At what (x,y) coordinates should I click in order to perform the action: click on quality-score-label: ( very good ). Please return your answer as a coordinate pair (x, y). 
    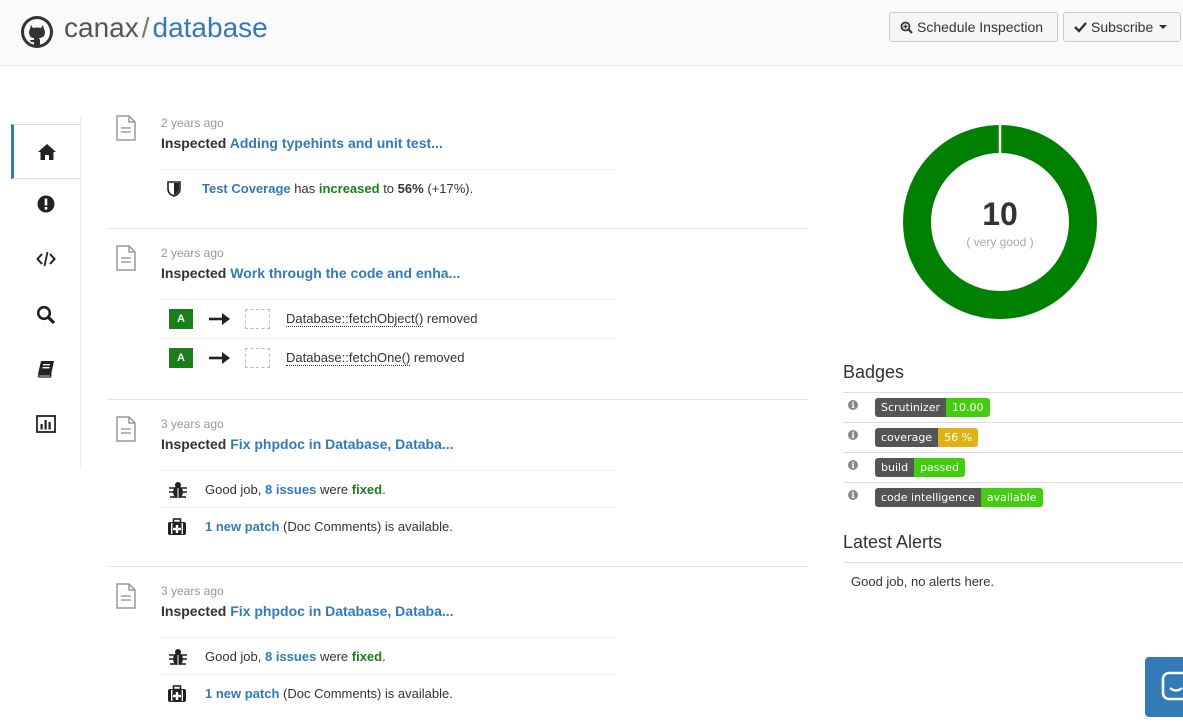
    Looking at the image, I should click on (1000, 242).